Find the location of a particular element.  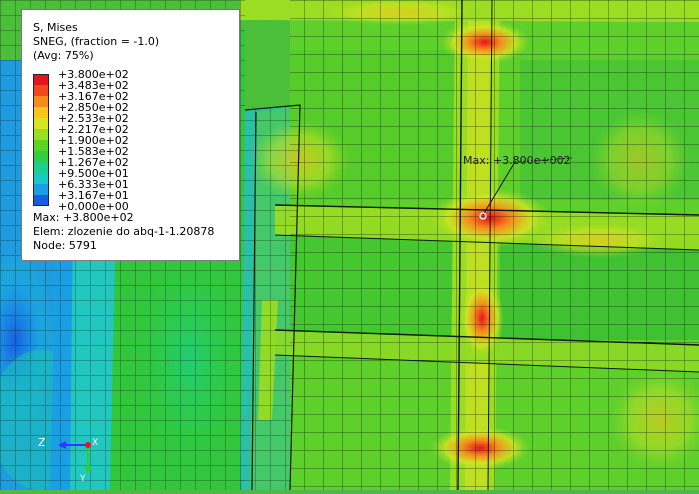

legend-averaging: (Avg: 75%) is located at coordinates (63, 55).